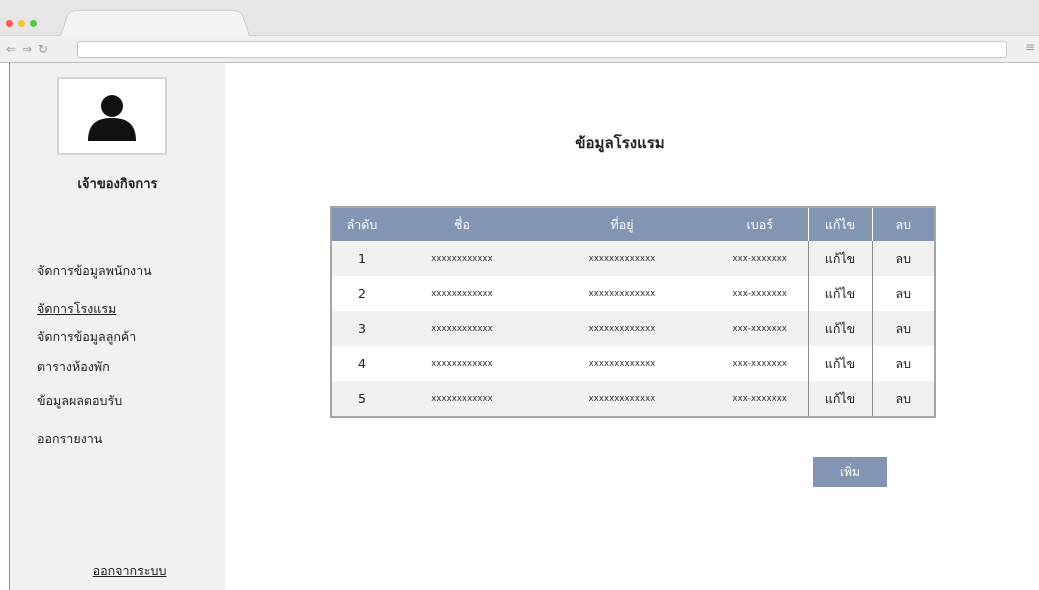 Image resolution: width=1039 pixels, height=590 pixels. I want to click on sidebar-item-manage-employees: จัดการข้อมูลพนักงาน, so click(94, 271).